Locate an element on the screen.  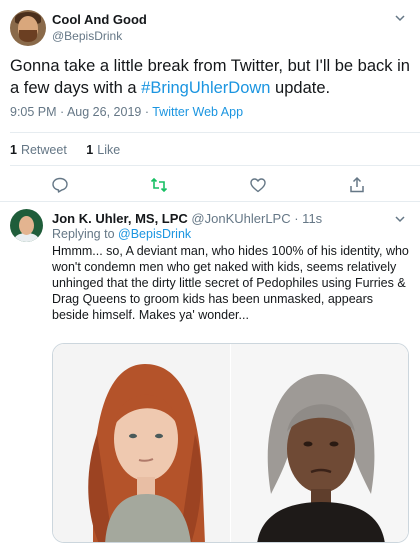
replying-to: Replying to @BepisDrink is located at coordinates (121, 234).